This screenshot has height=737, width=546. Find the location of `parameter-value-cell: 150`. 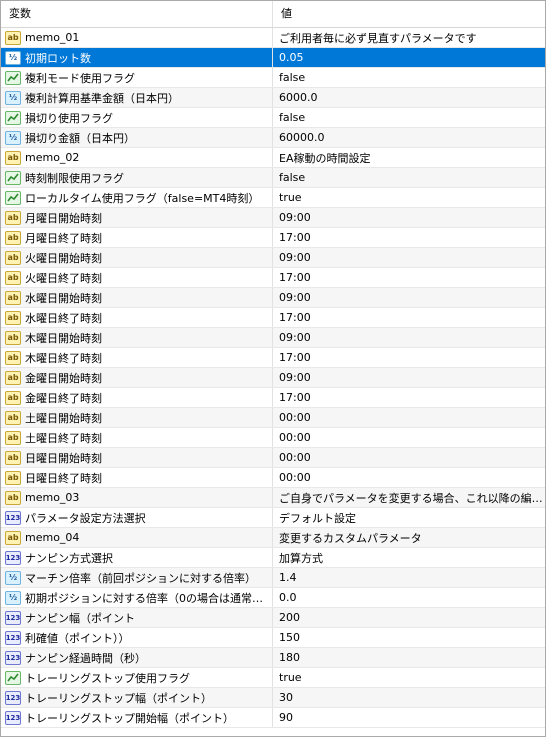

parameter-value-cell: 150 is located at coordinates (409, 637).